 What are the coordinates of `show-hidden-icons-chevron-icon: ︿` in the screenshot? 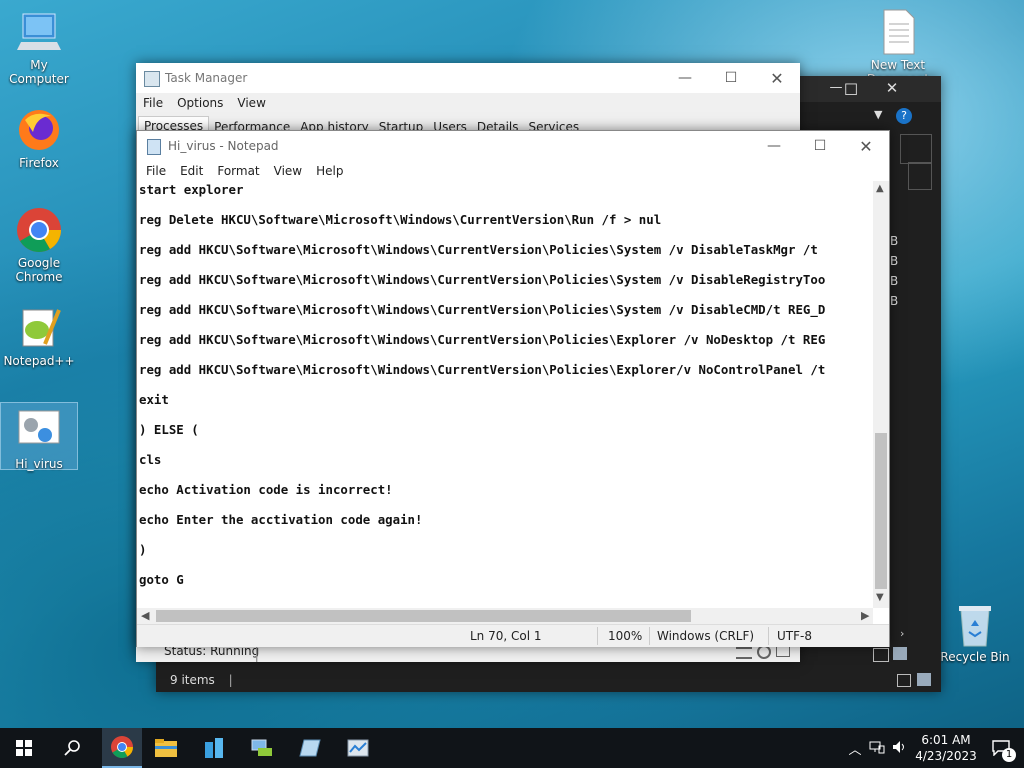 It's located at (855, 748).